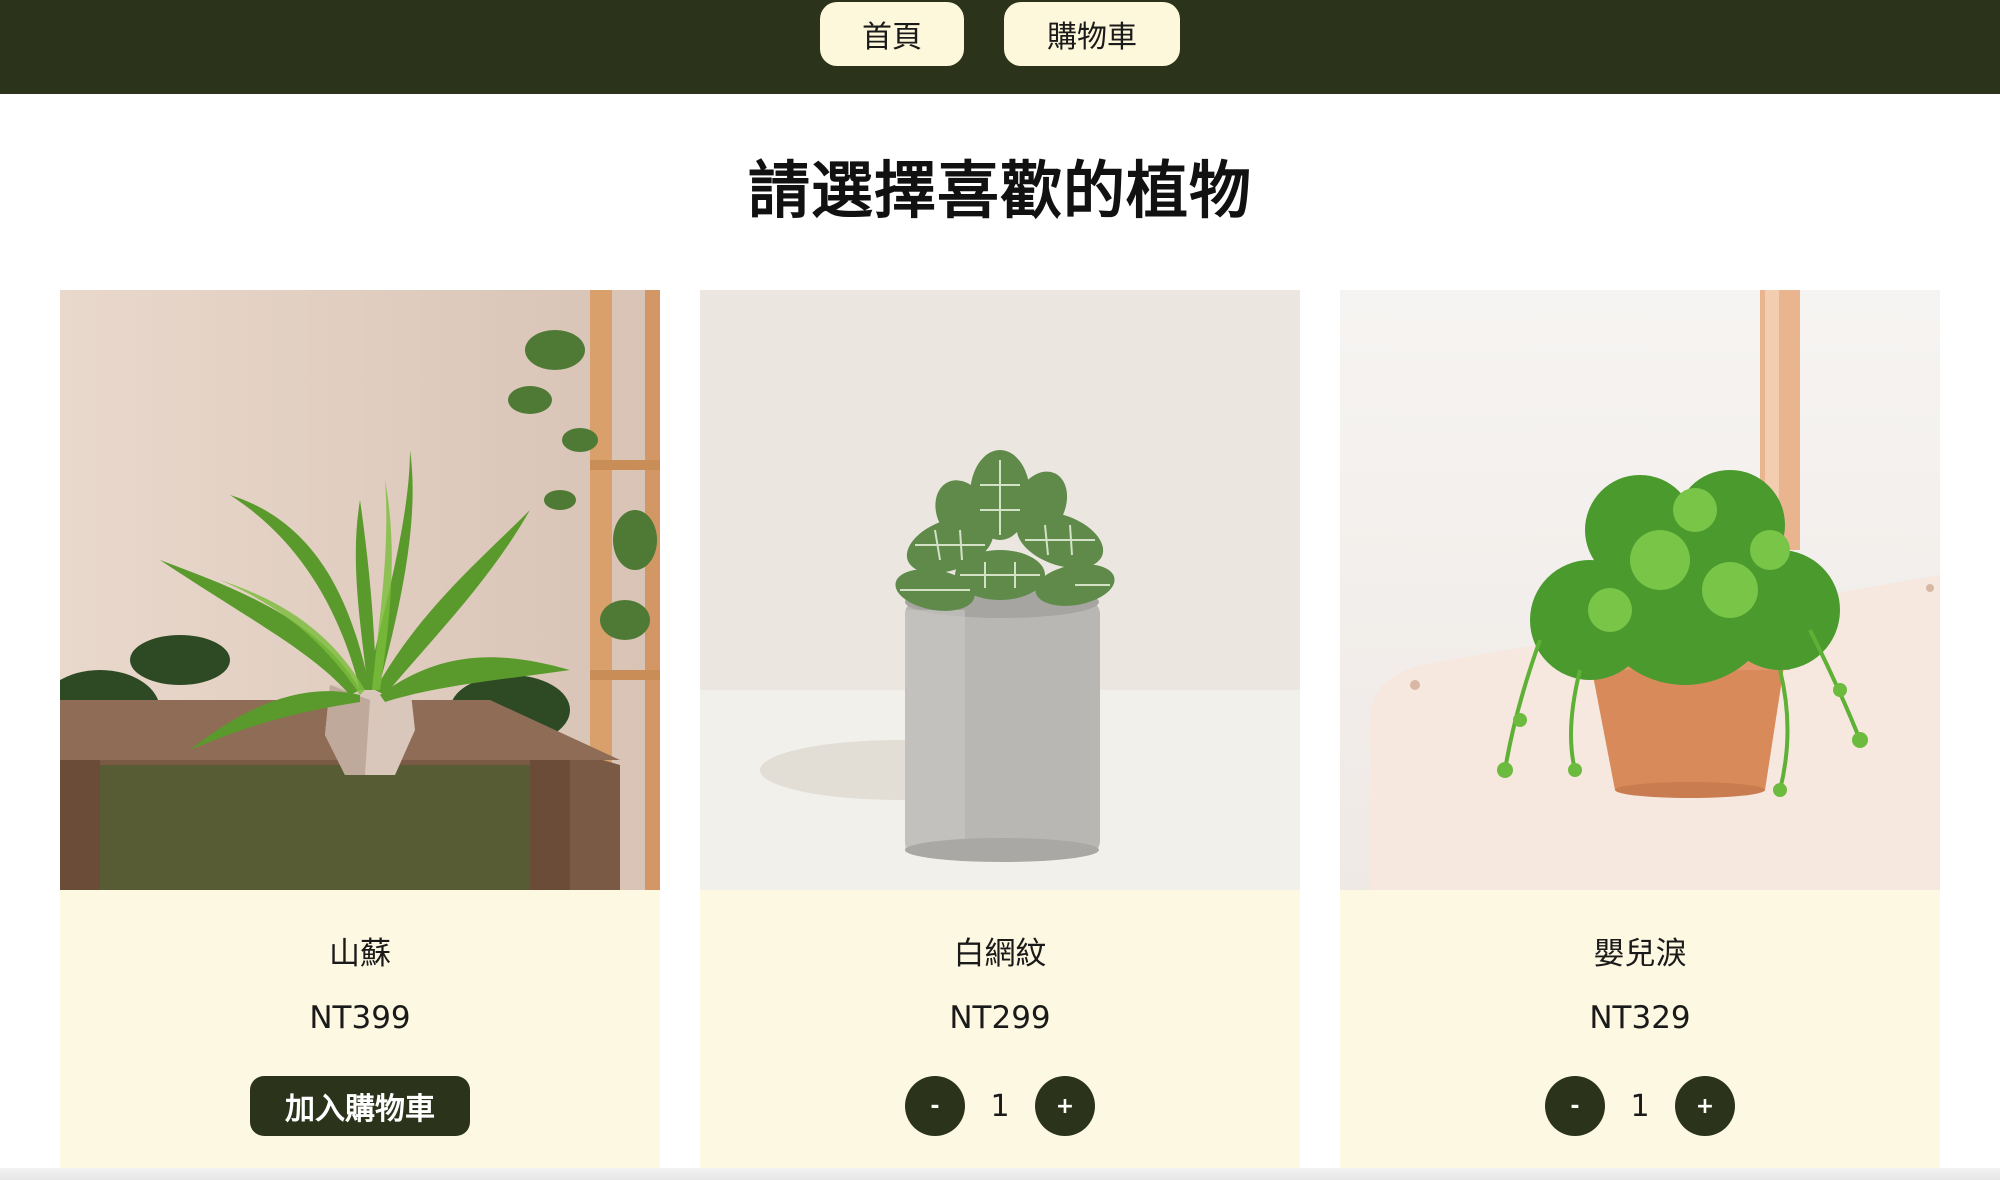  Describe the element at coordinates (1640, 1018) in the screenshot. I see `product-price: NT329` at that location.